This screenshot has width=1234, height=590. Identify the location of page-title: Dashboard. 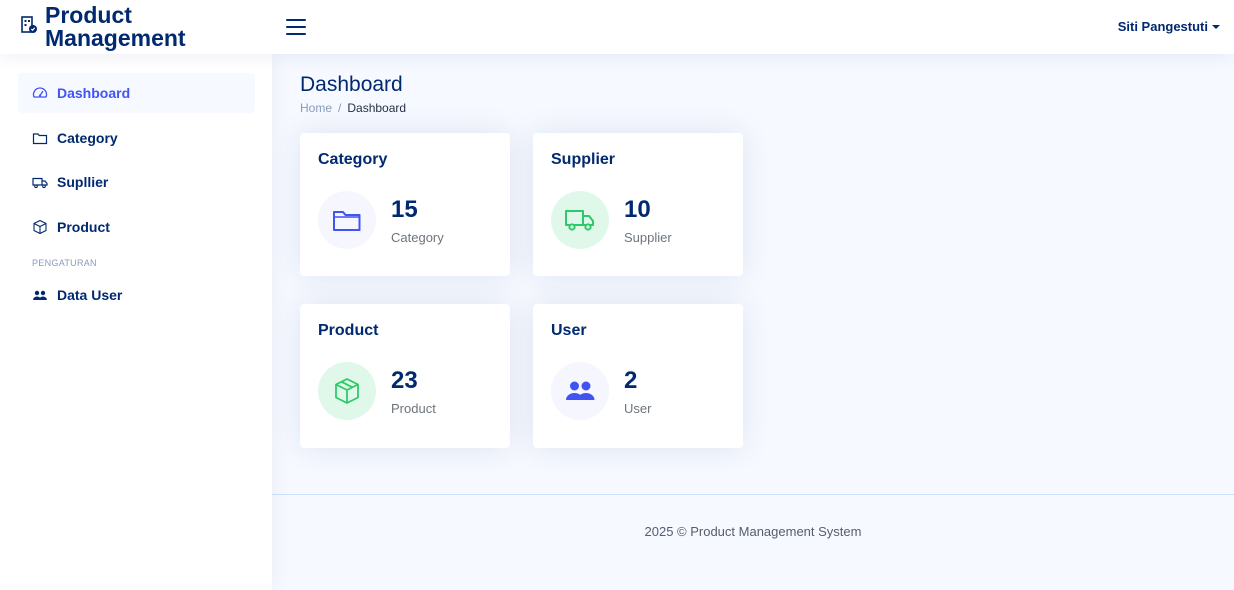
(351, 84).